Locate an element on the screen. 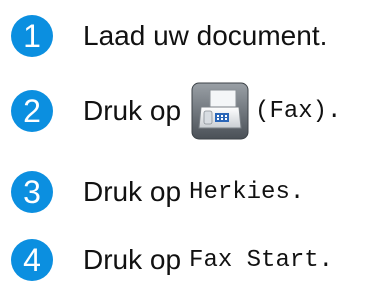 This screenshot has width=373, height=295. step-number-badge: 2 is located at coordinates (32, 111).